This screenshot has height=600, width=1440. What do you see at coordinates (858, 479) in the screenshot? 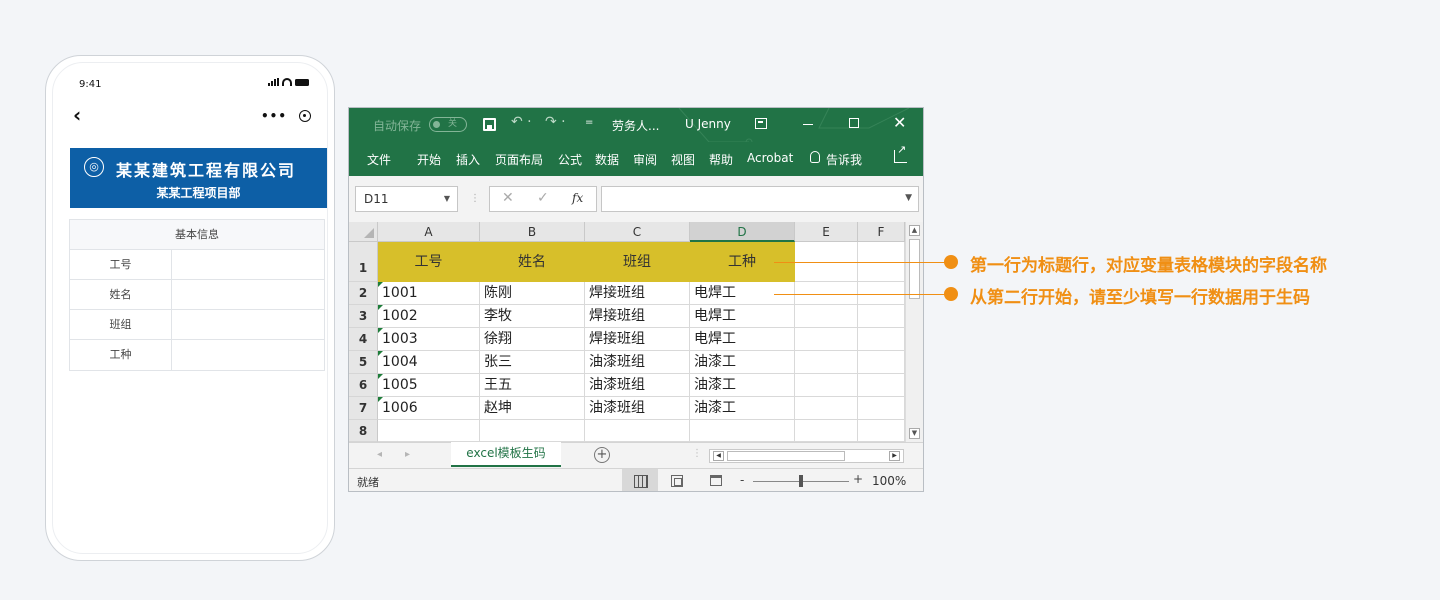
I see `zoom-in-button: +` at bounding box center [858, 479].